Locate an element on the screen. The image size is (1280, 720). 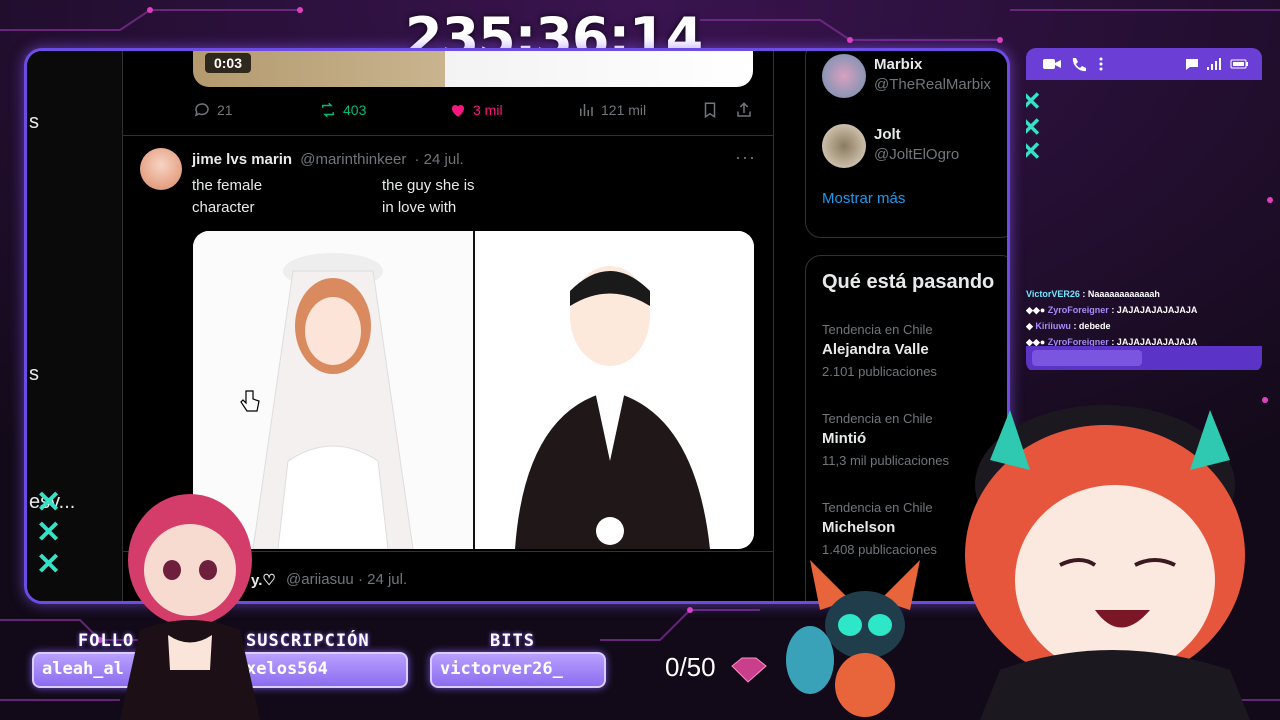
tweet-action-bar: 21 403 3 mil 121 mil is located at coordinates (473, 113).